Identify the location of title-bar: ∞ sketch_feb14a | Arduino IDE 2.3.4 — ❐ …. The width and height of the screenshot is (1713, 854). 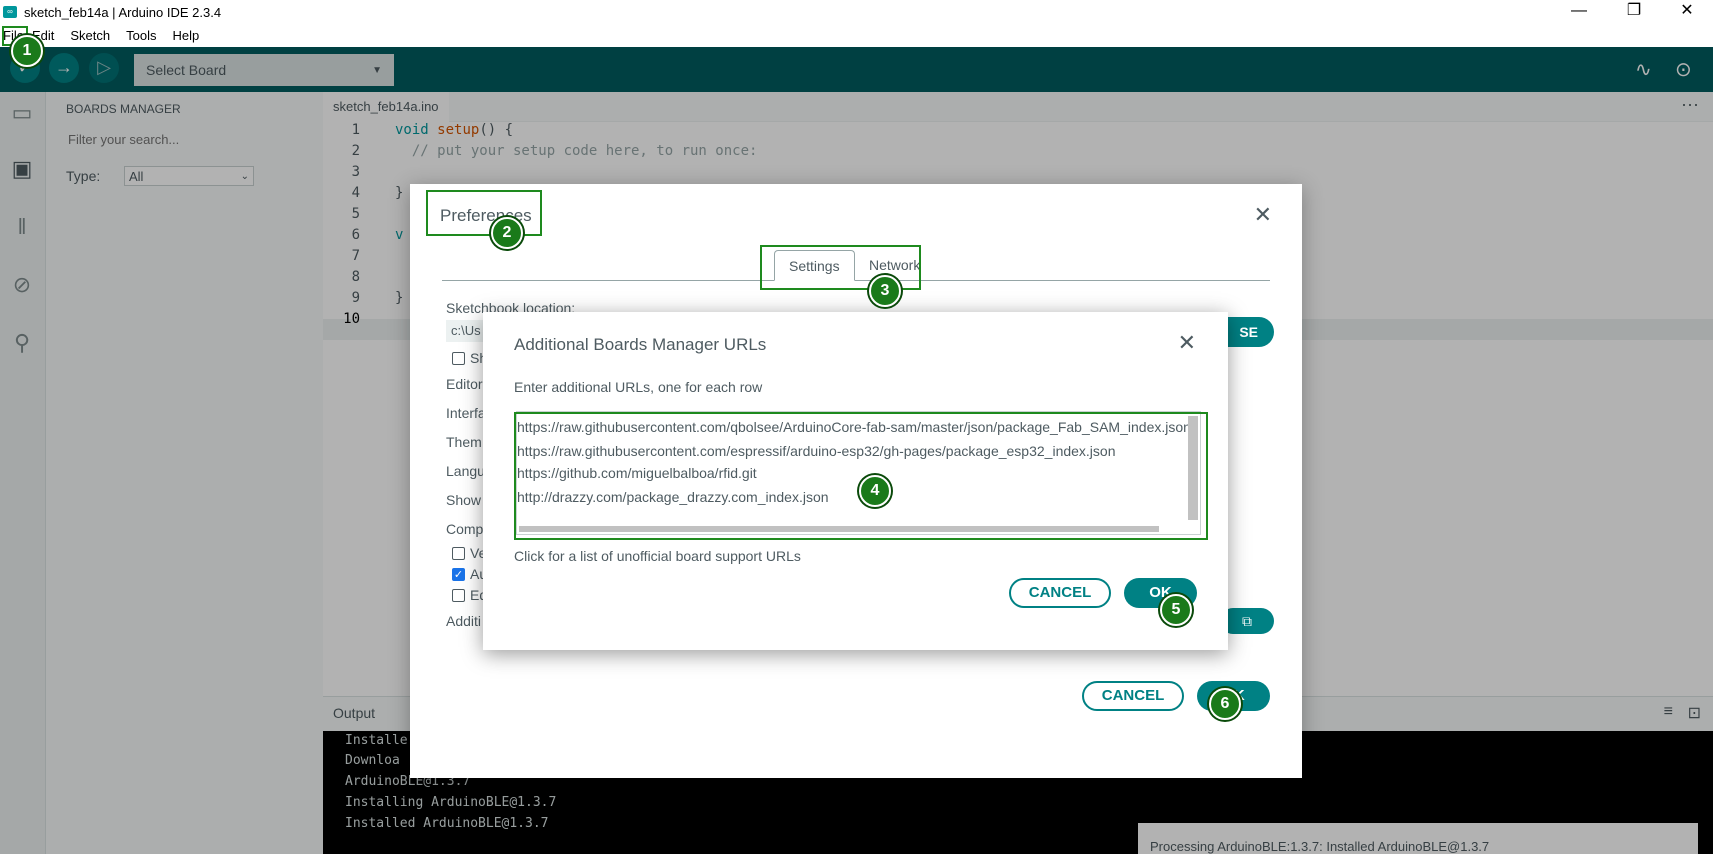
(856, 12).